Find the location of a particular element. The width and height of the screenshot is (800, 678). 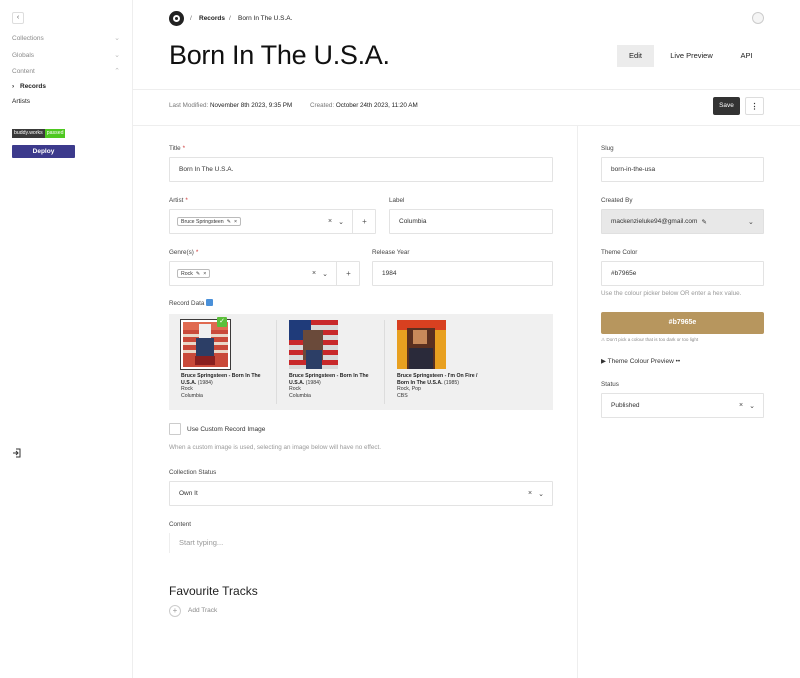

record-label-input: Columbia is located at coordinates (471, 221).